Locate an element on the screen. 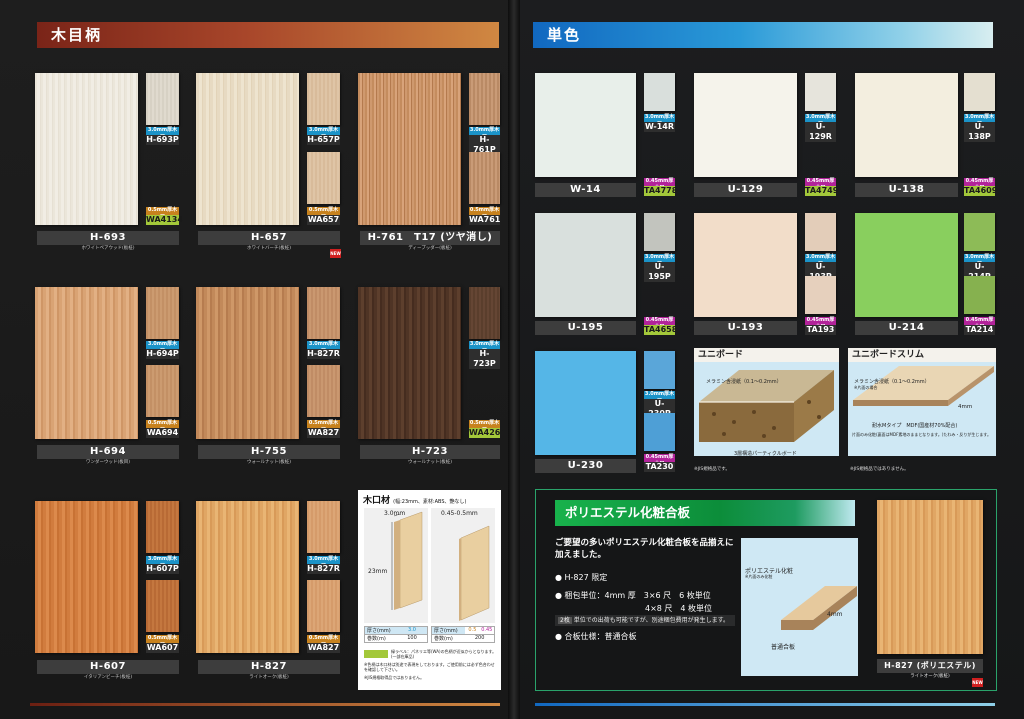 The width and height of the screenshot is (1024, 719). swatch-code: H-827 (ポリエステル) is located at coordinates (930, 666).